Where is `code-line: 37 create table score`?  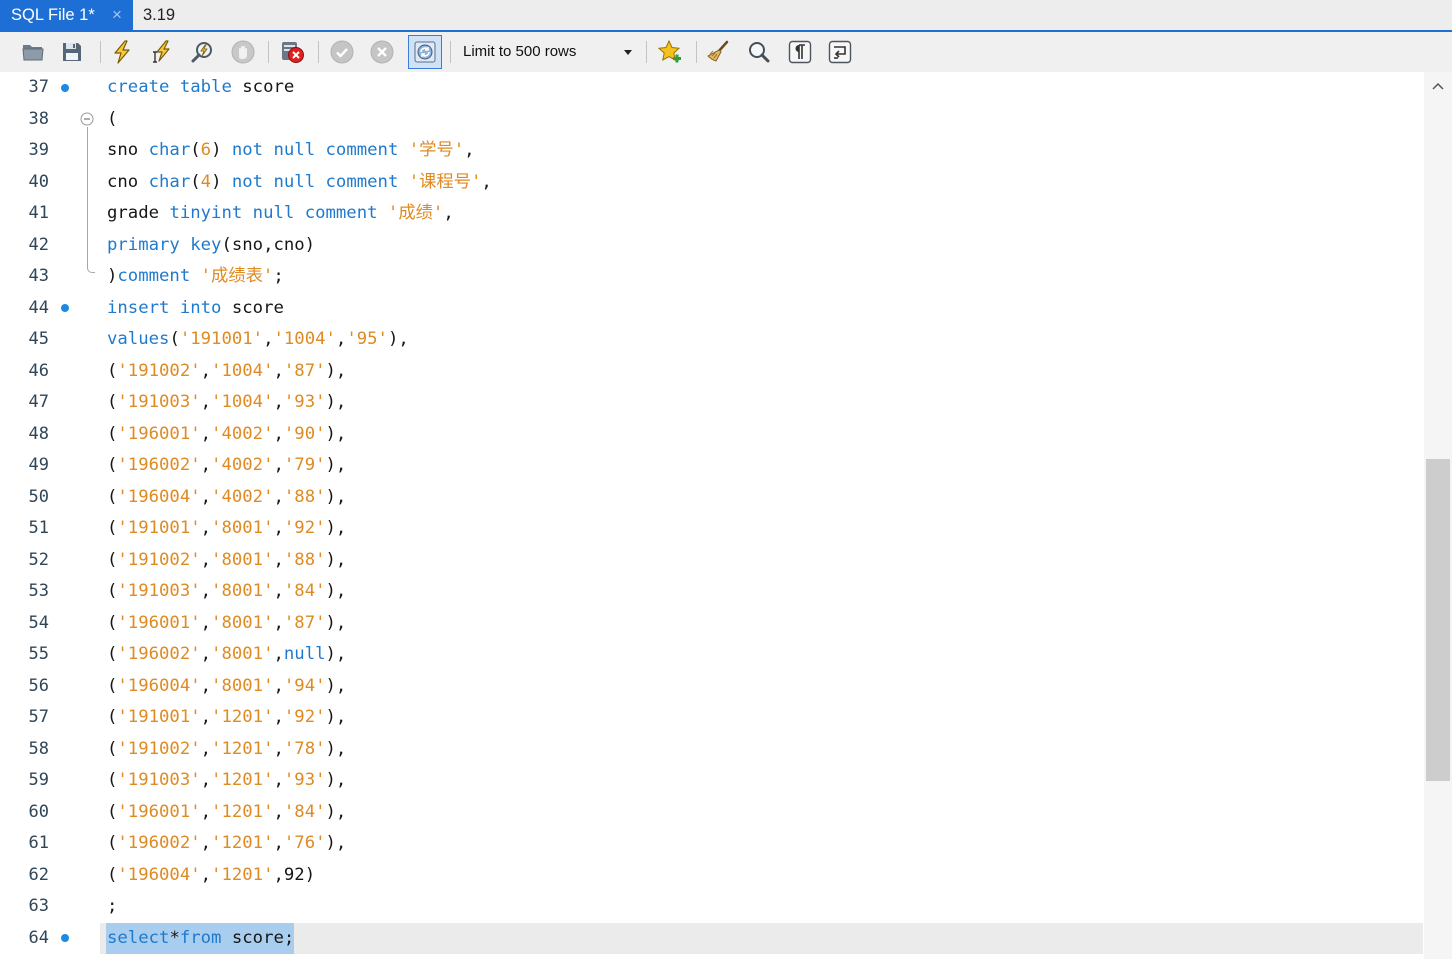
code-line: 37 create table score is located at coordinates (712, 88).